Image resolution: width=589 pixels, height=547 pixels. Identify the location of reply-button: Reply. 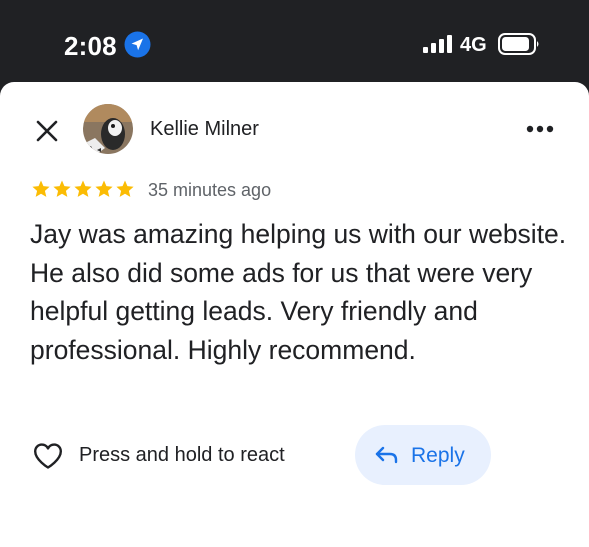
(423, 455).